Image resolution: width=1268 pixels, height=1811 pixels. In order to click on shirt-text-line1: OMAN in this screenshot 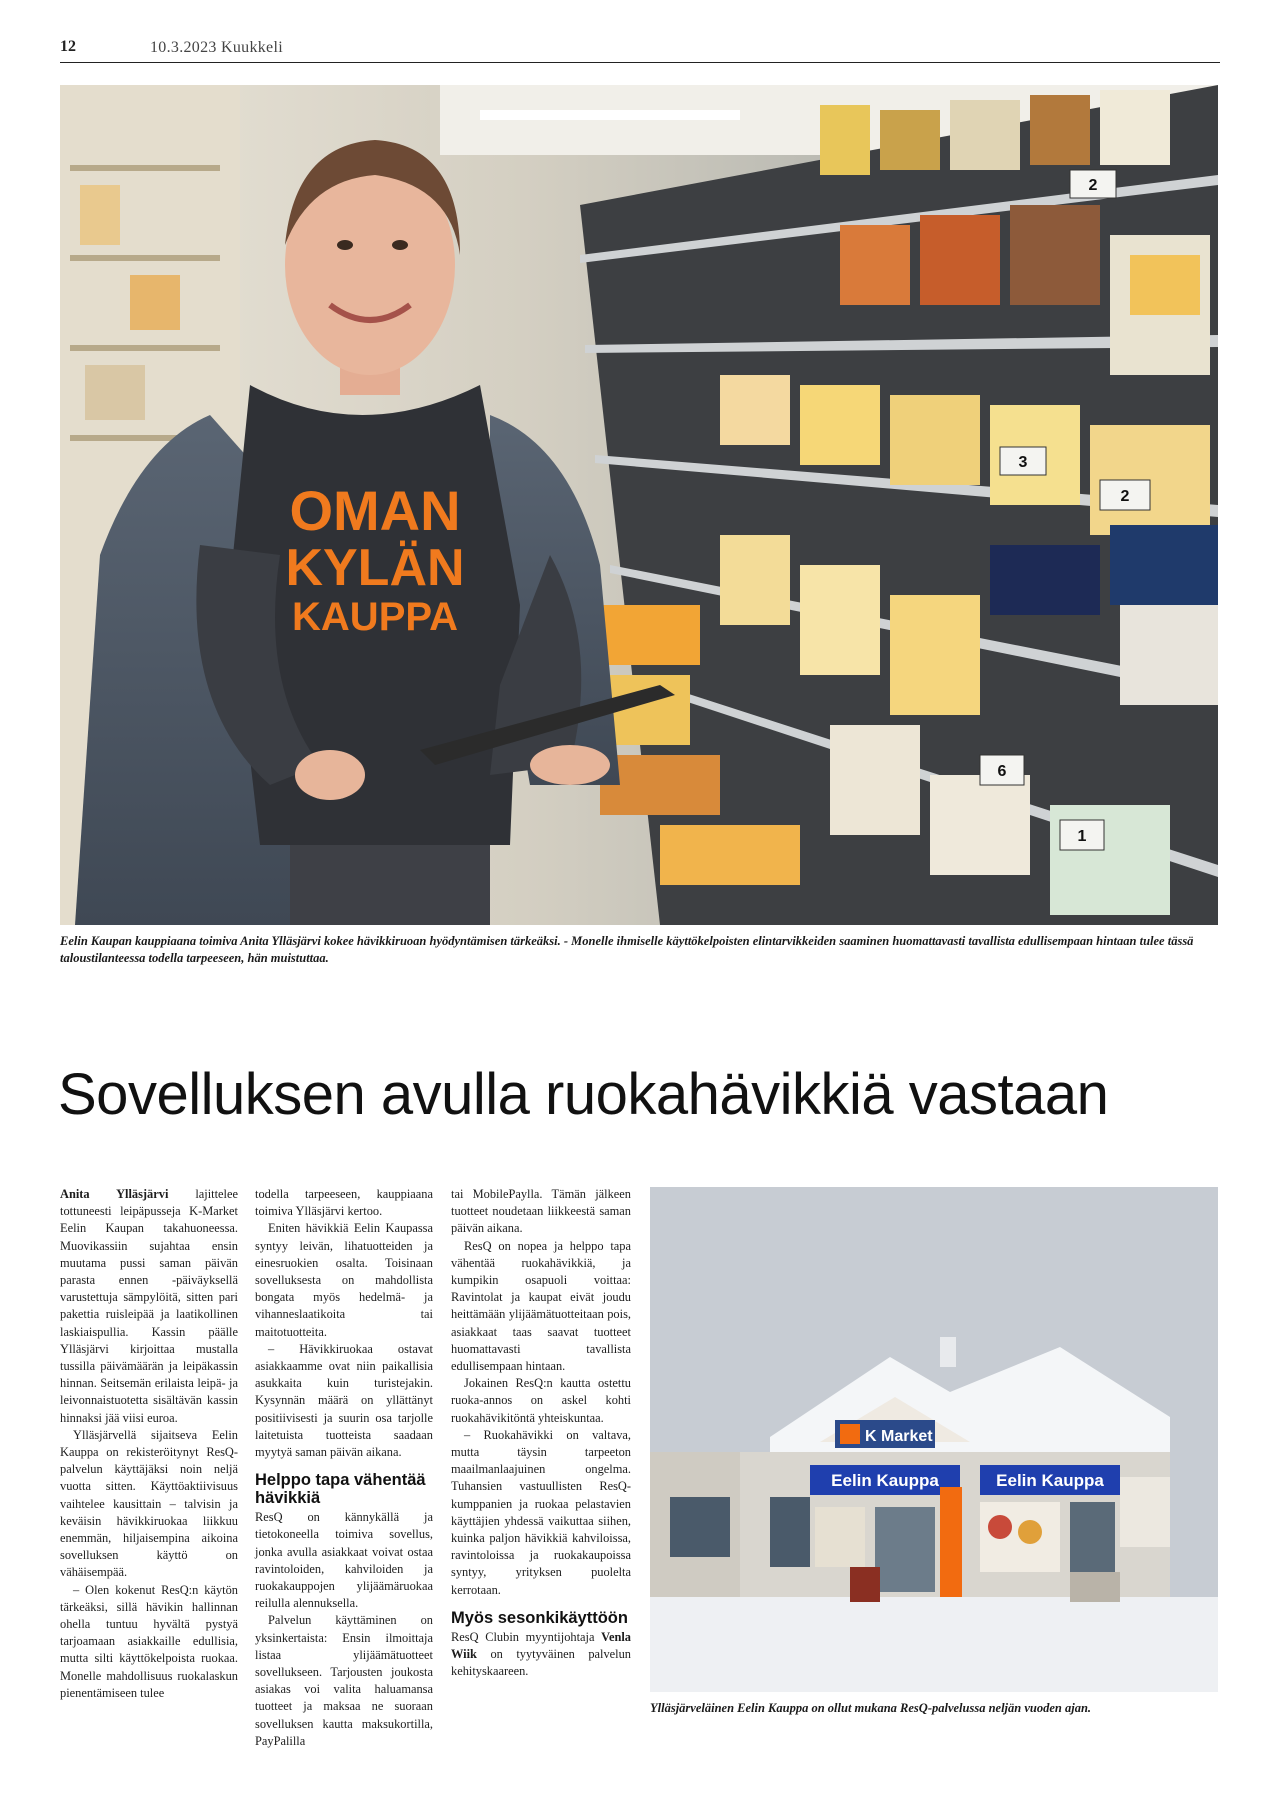, I will do `click(374, 510)`.